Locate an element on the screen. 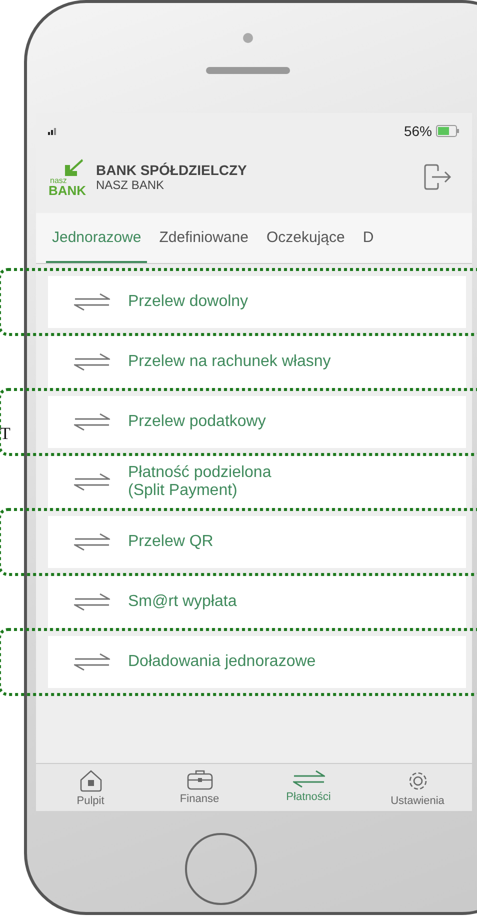 The height and width of the screenshot is (923, 477). bank-logo: nasz BANK is located at coordinates (68, 177).